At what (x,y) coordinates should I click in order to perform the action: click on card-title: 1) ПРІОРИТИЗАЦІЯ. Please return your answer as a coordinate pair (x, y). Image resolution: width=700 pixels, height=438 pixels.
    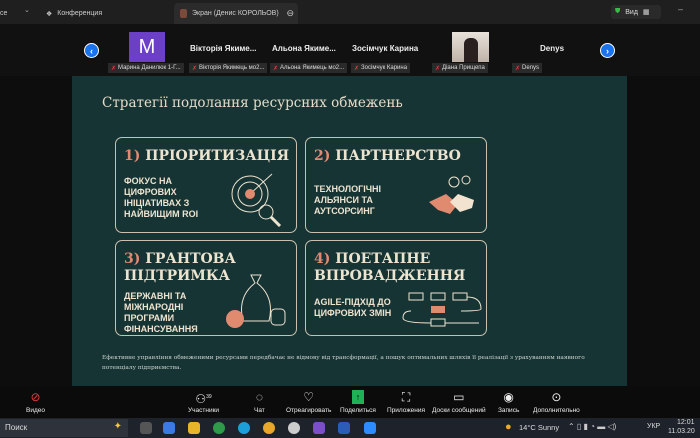
    Looking at the image, I should click on (207, 156).